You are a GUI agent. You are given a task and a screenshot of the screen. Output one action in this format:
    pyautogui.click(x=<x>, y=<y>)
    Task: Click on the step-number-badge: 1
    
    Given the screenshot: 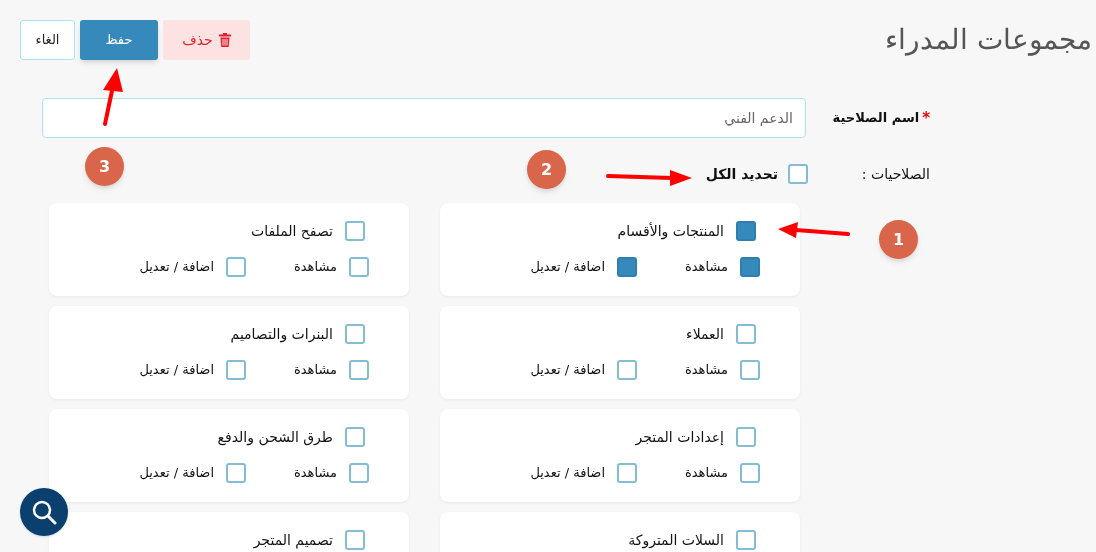 What is the action you would take?
    pyautogui.click(x=898, y=239)
    